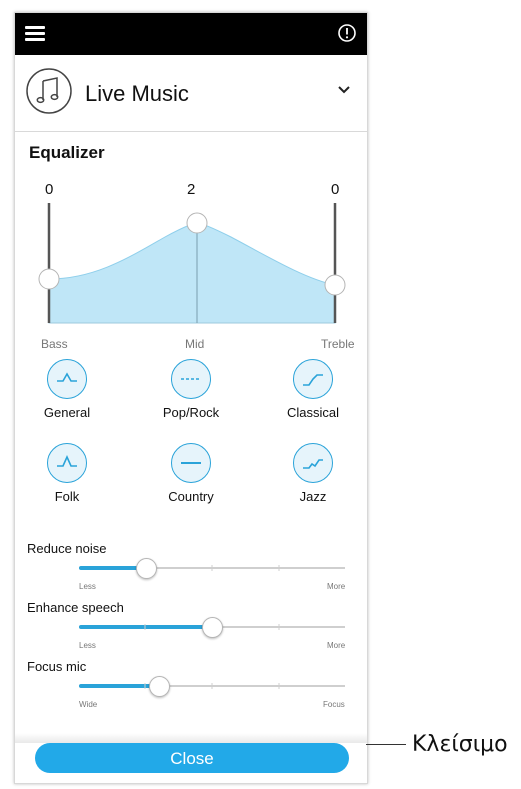 The image size is (521, 789). Describe the element at coordinates (313, 463) in the screenshot. I see `jazz-curve-icon` at that location.